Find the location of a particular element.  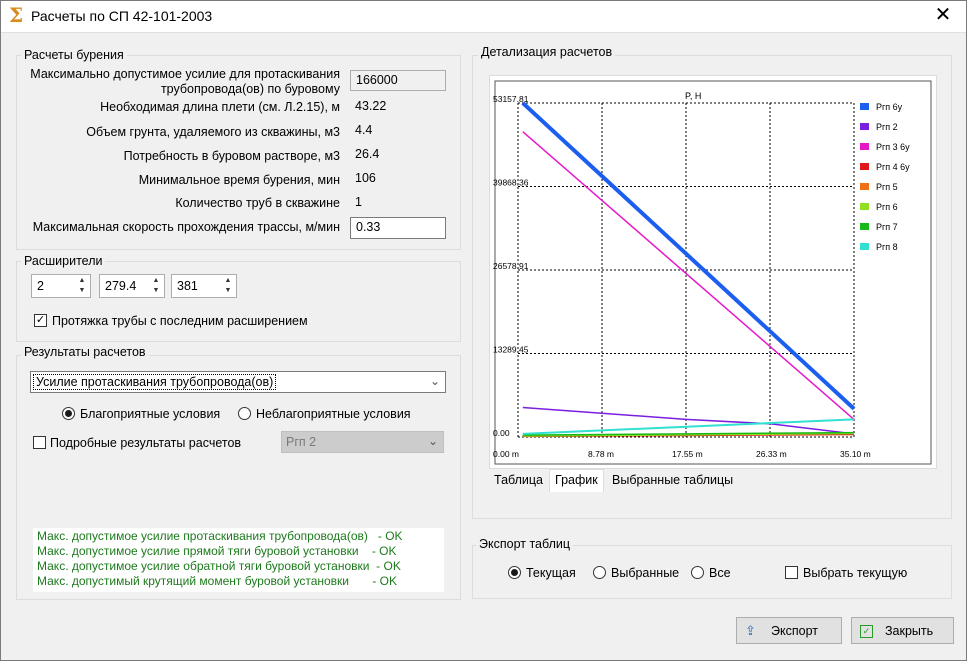

pull-checkbox: ✓ is located at coordinates (40, 320).